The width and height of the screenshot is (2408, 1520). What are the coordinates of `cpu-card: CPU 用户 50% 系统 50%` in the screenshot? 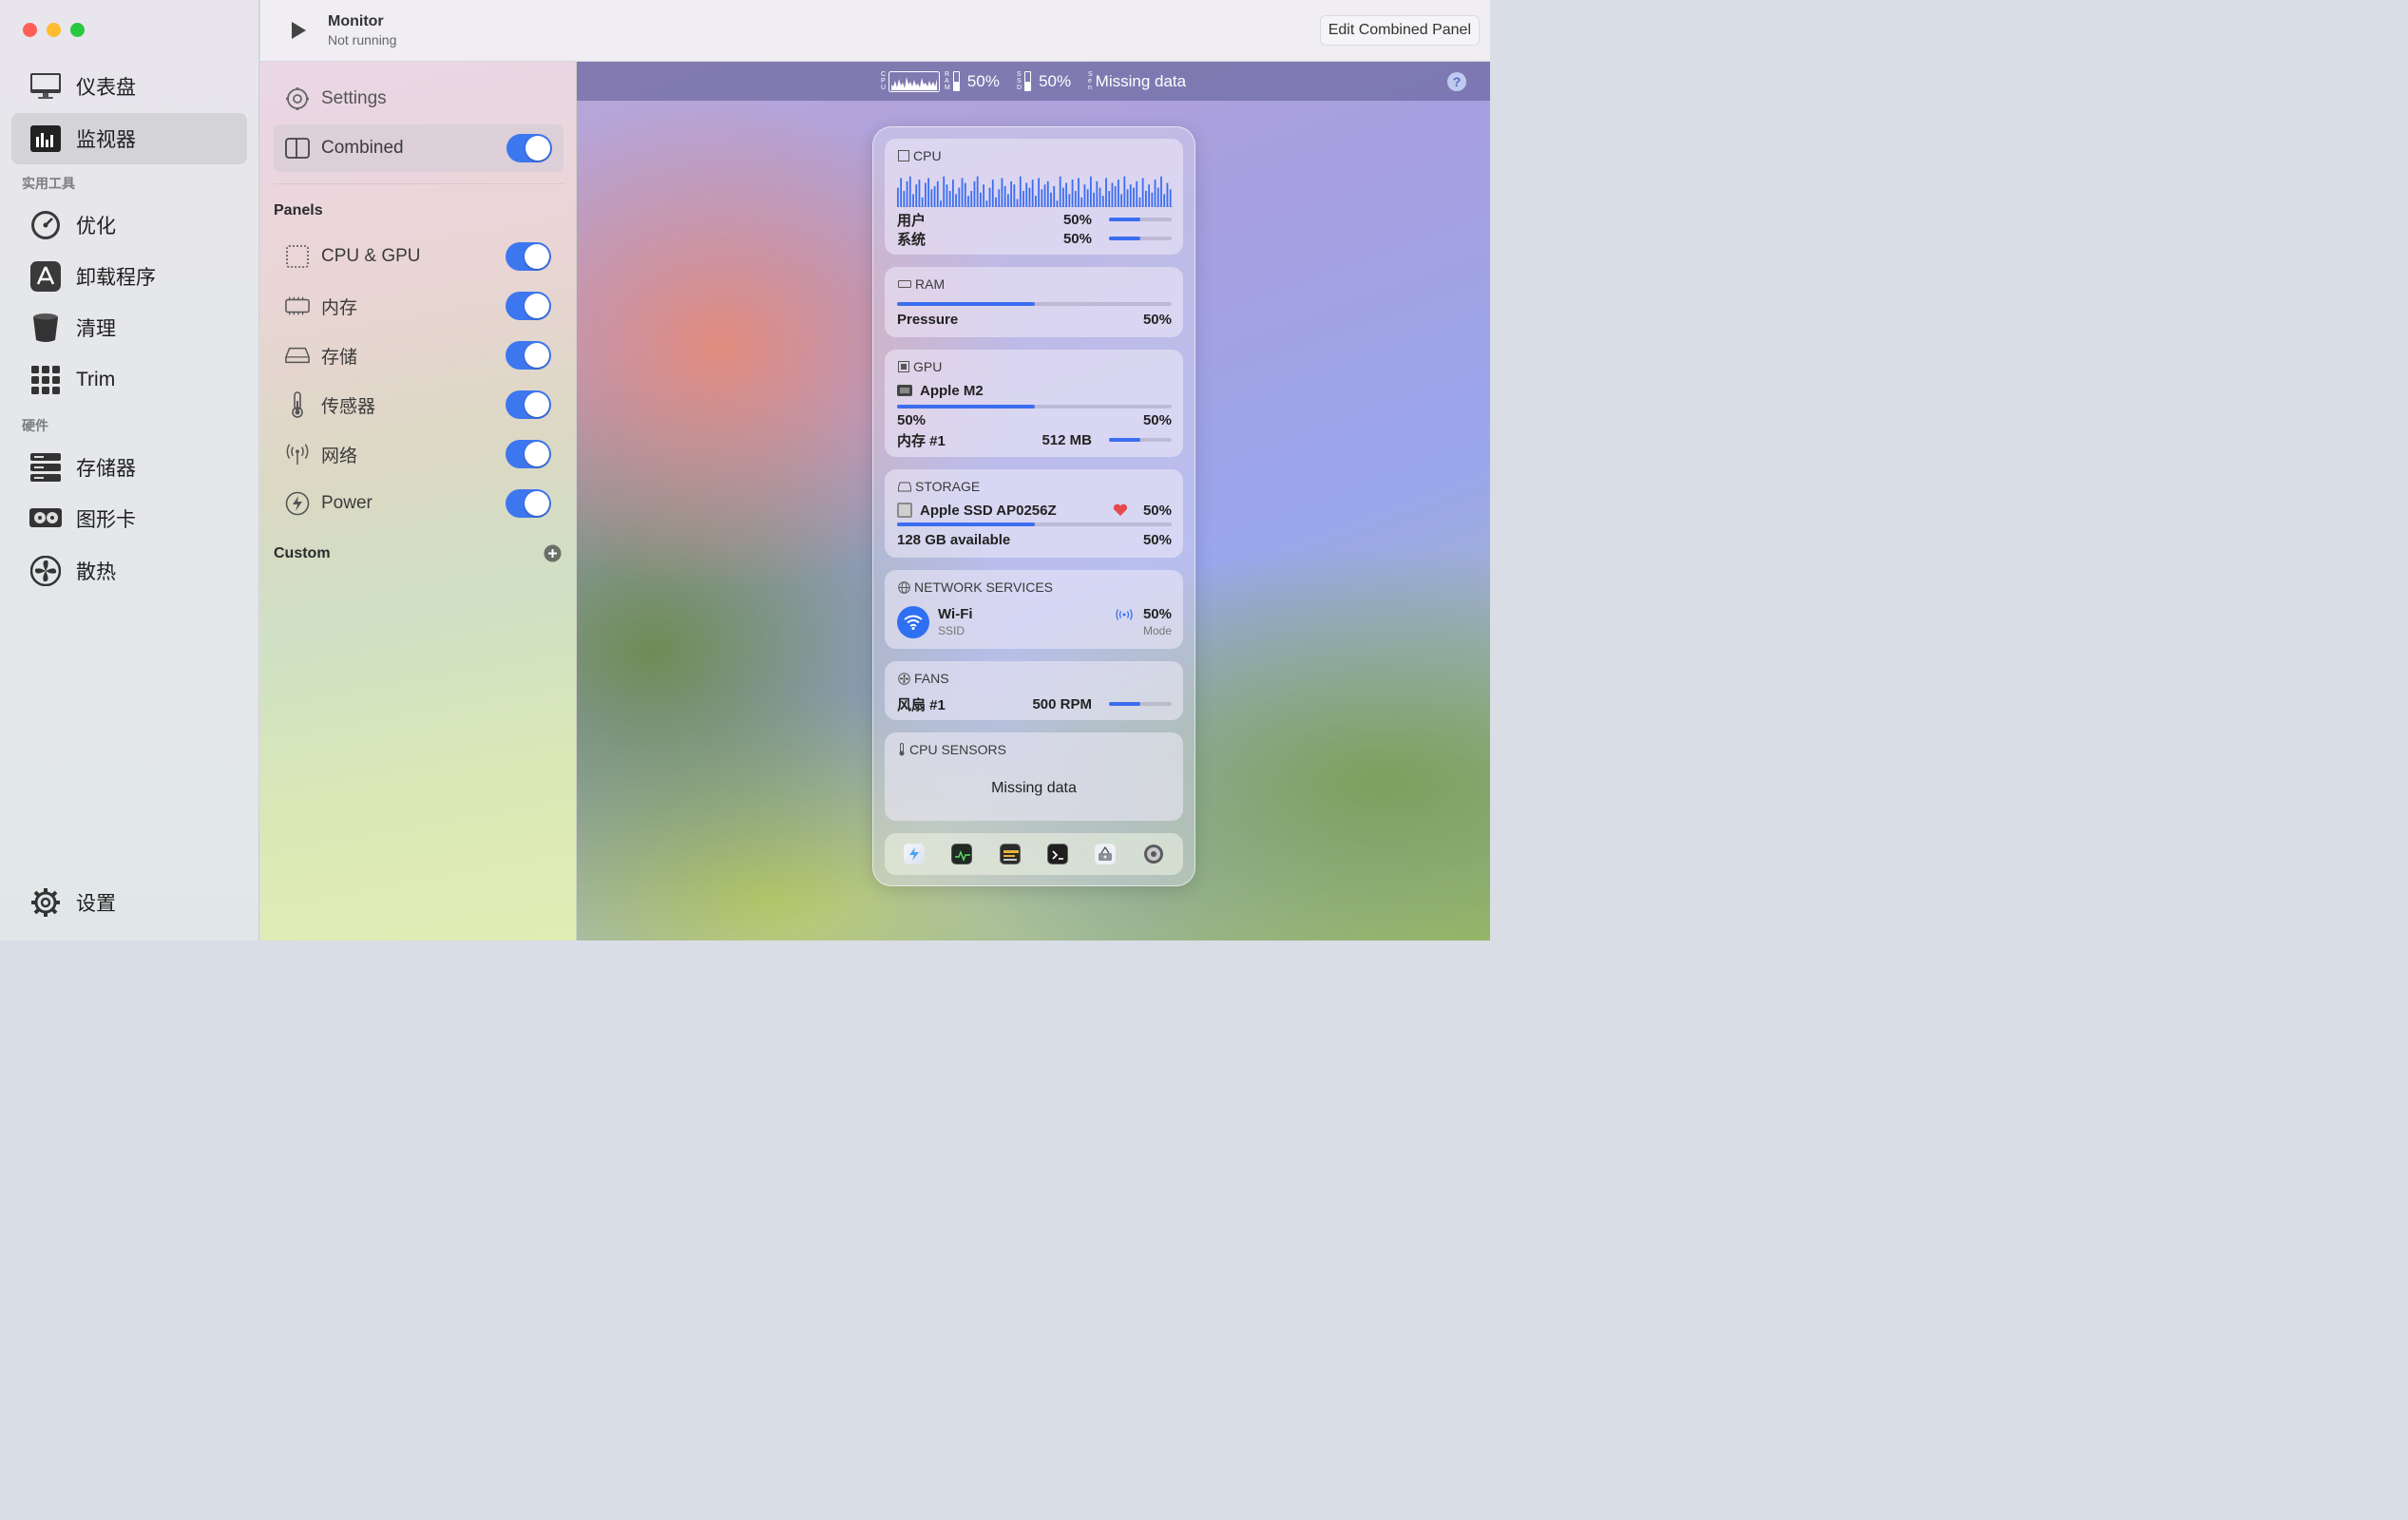 It's located at (1034, 197).